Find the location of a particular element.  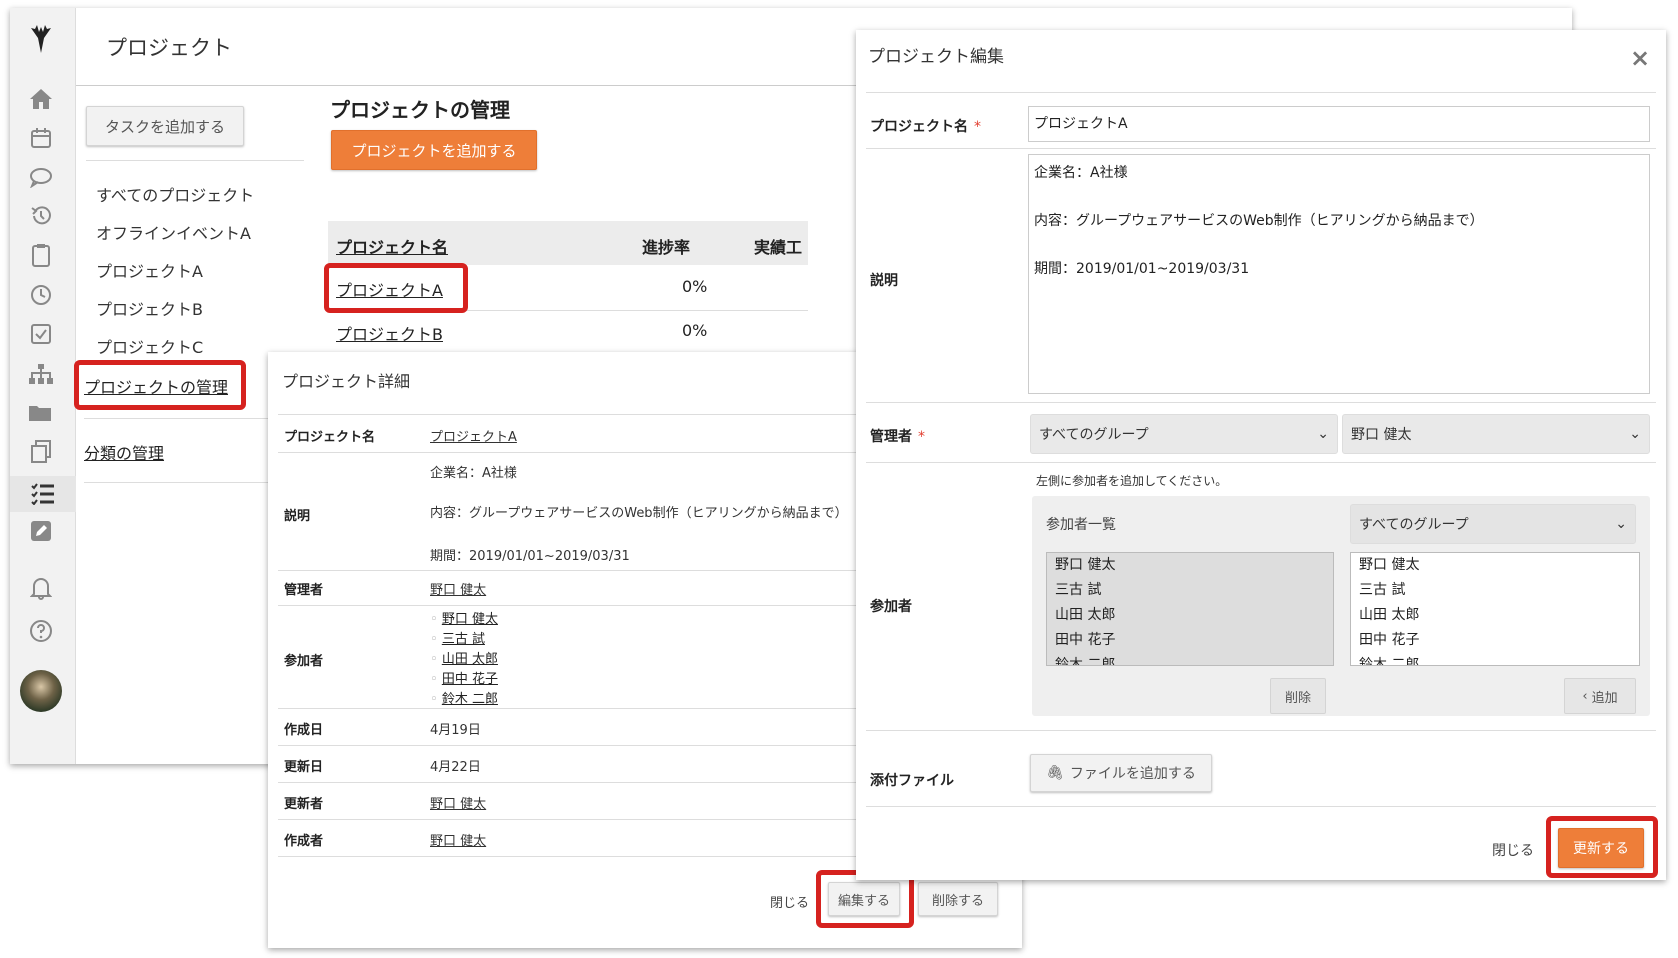

participants-list: ◦ 野口 健太 ◦ 三古 試 ◦ 山田 太郎 ◦ 田中 花子 ◦ 鈴木 二郎 is located at coordinates (464, 660).